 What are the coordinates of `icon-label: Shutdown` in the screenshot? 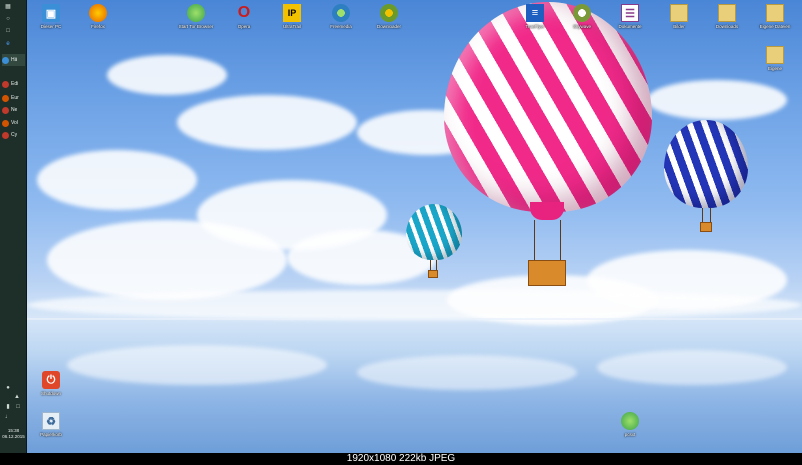 It's located at (50, 393).